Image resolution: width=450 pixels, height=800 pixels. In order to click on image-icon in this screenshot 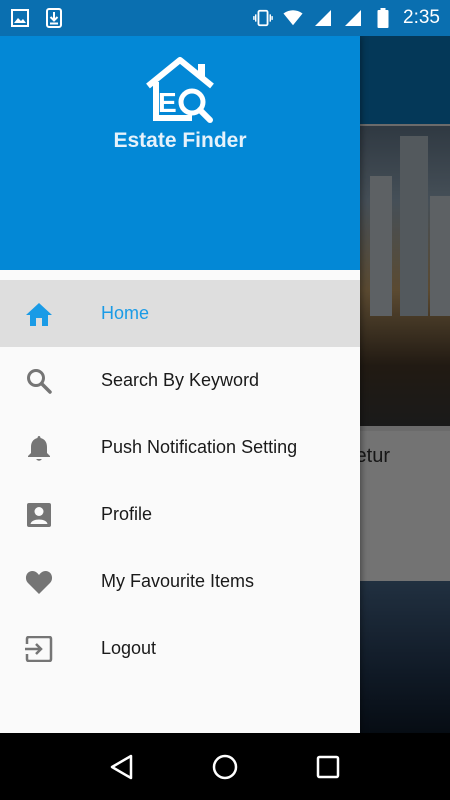, I will do `click(20, 18)`.